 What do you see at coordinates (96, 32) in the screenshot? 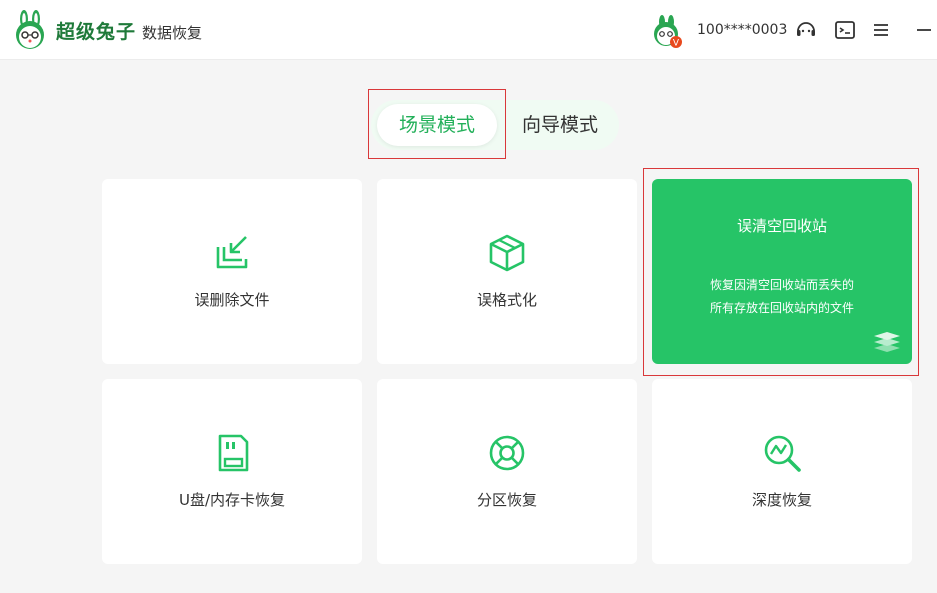
I see `brand-name: 超级兔子` at bounding box center [96, 32].